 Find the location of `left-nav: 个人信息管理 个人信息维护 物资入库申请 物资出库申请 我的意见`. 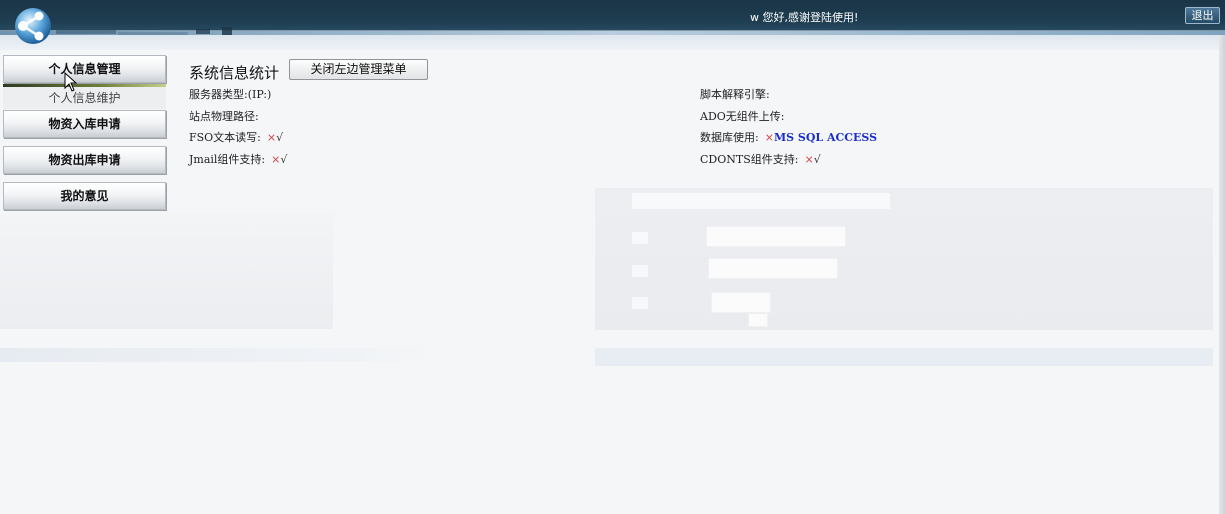

left-nav: 个人信息管理 个人信息维护 物资入库申请 物资出库申请 我的意见 is located at coordinates (84, 135).